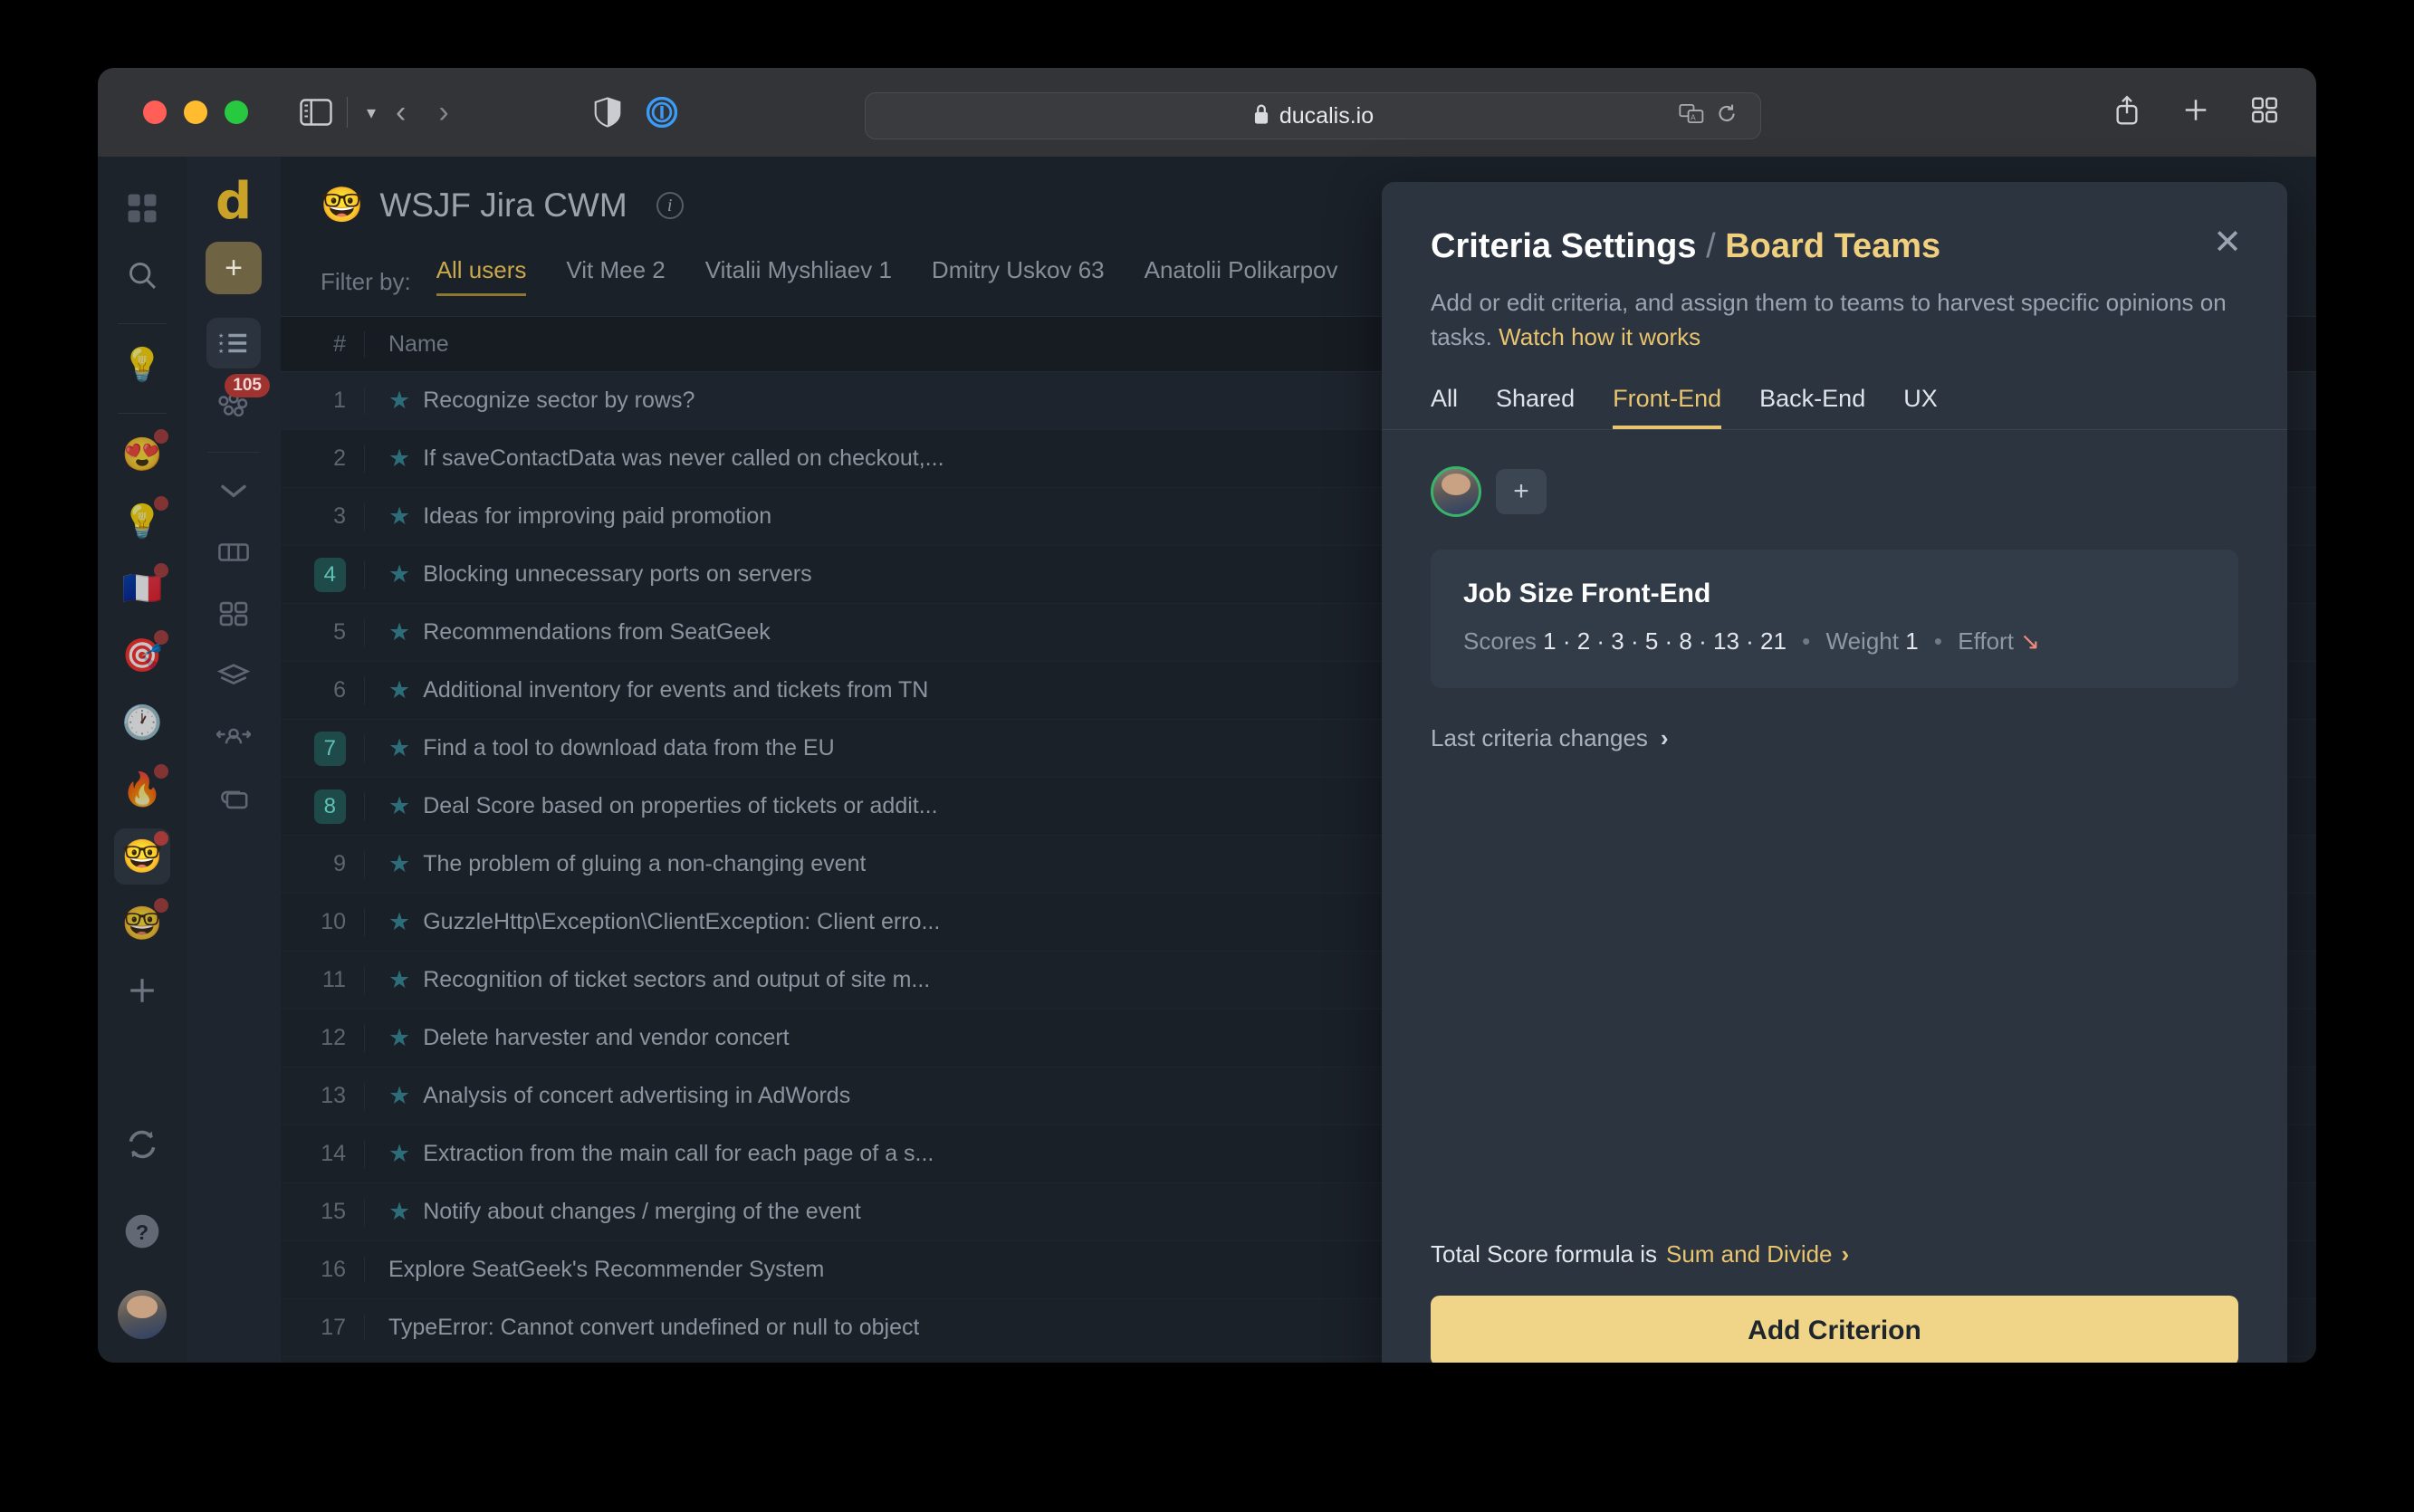 The image size is (2414, 1512). Describe the element at coordinates (2195, 113) in the screenshot. I see `plus-icon` at that location.